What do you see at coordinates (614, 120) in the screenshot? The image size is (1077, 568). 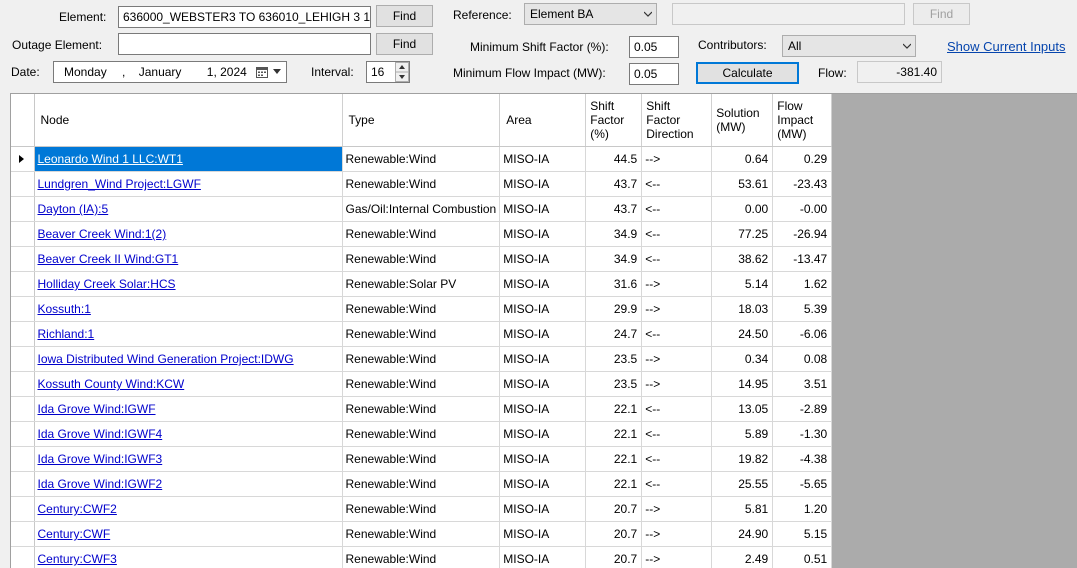 I see `column-header-shift-factor: Shift Factor (%)` at bounding box center [614, 120].